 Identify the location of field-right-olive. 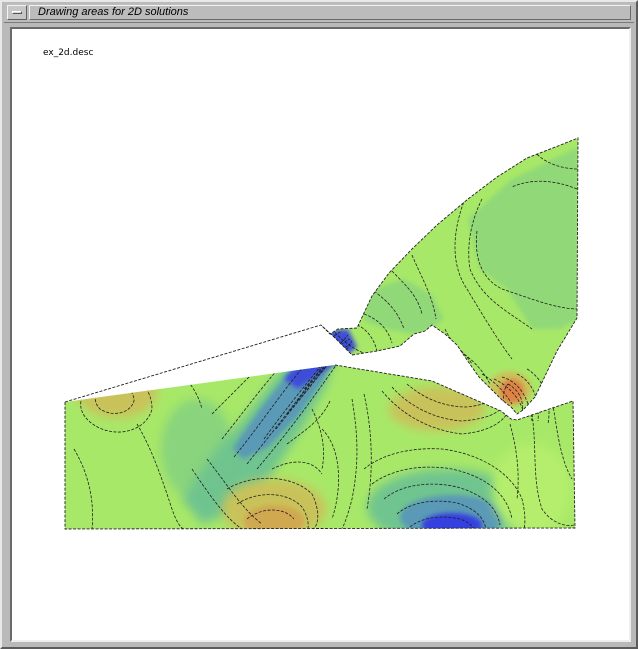
(437, 409).